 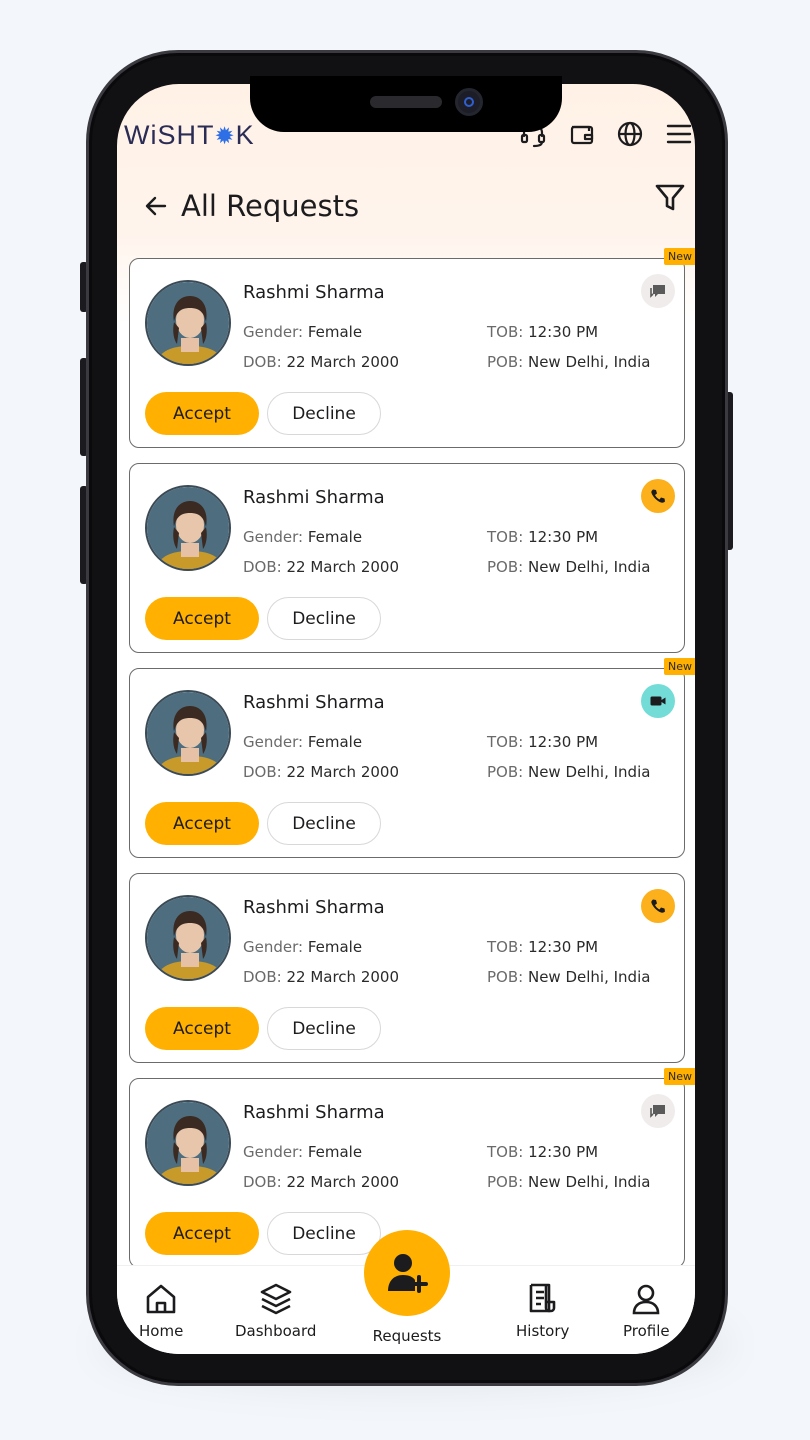 I want to click on requests-fab-button, so click(x=407, y=1273).